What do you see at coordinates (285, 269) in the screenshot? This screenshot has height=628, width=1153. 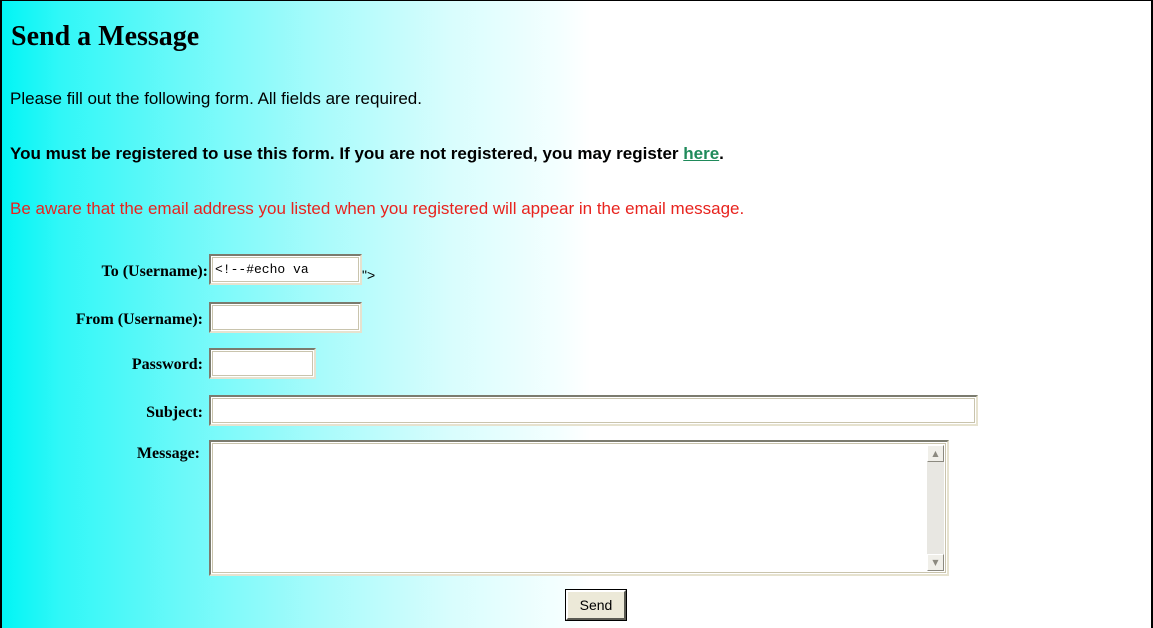 I see `to-username-input` at bounding box center [285, 269].